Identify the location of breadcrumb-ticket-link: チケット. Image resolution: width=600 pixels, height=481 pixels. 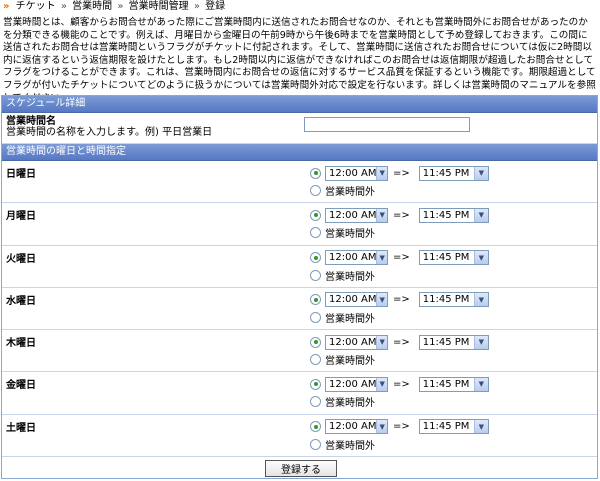
(36, 6).